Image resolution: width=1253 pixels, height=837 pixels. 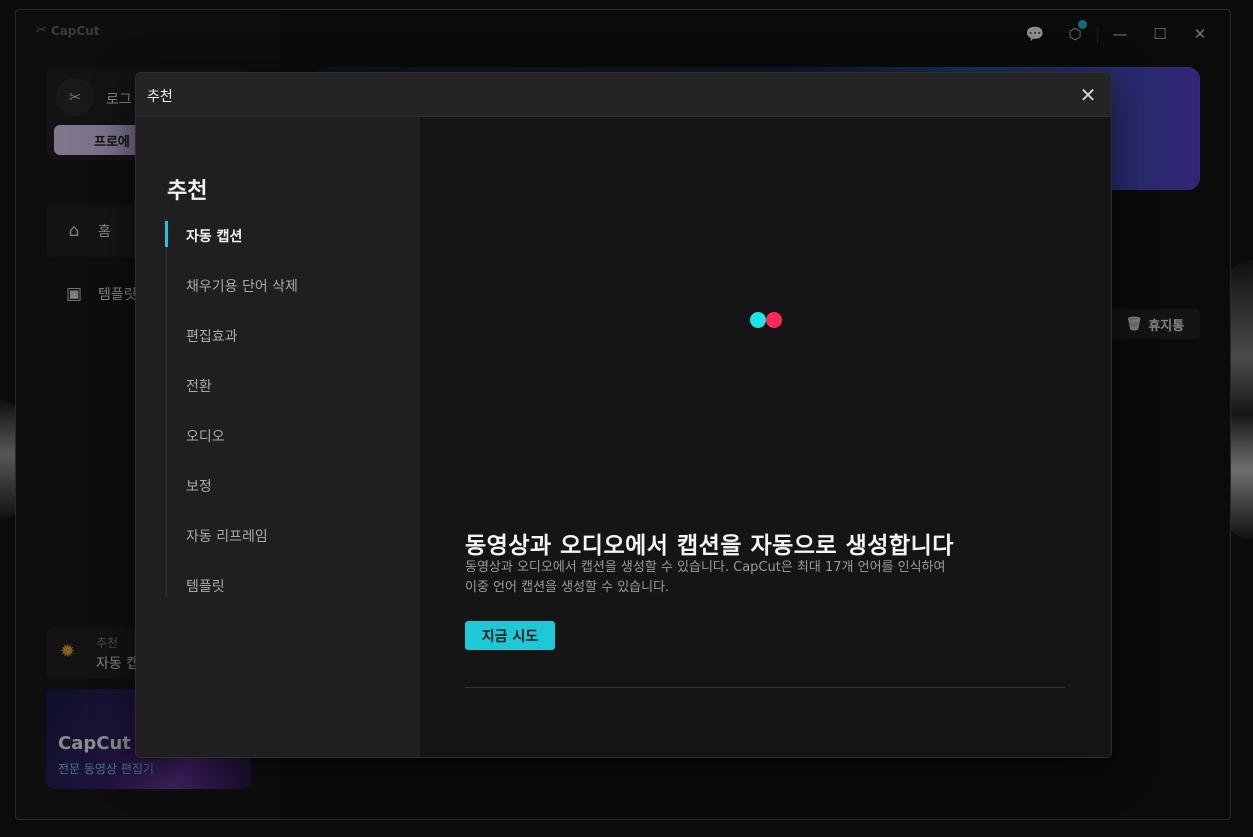 I want to click on sidebar-item-transitions: 전환, so click(x=199, y=386).